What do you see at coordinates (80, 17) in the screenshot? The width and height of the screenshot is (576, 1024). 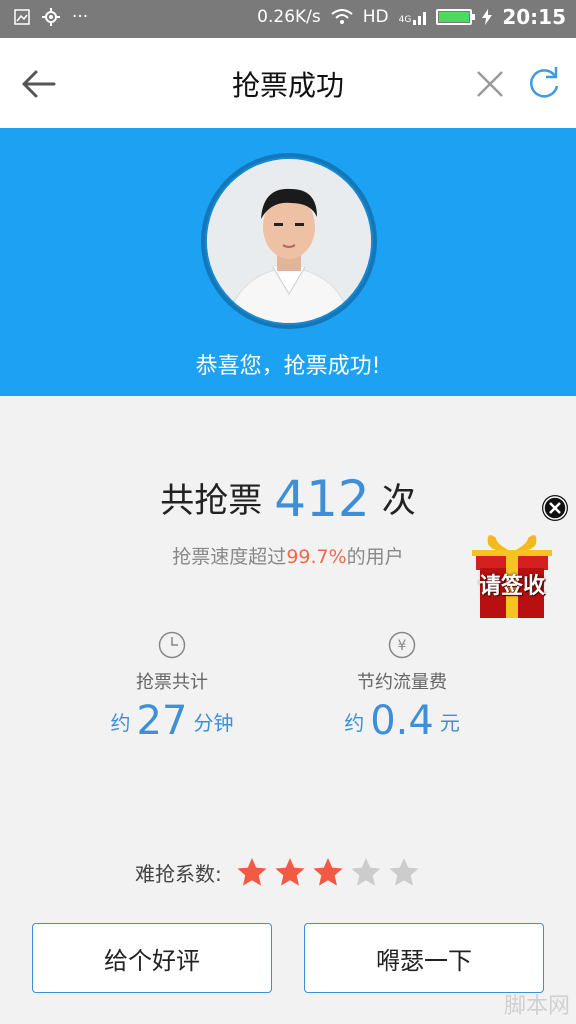 I see `more-notifications-icon: ···` at bounding box center [80, 17].